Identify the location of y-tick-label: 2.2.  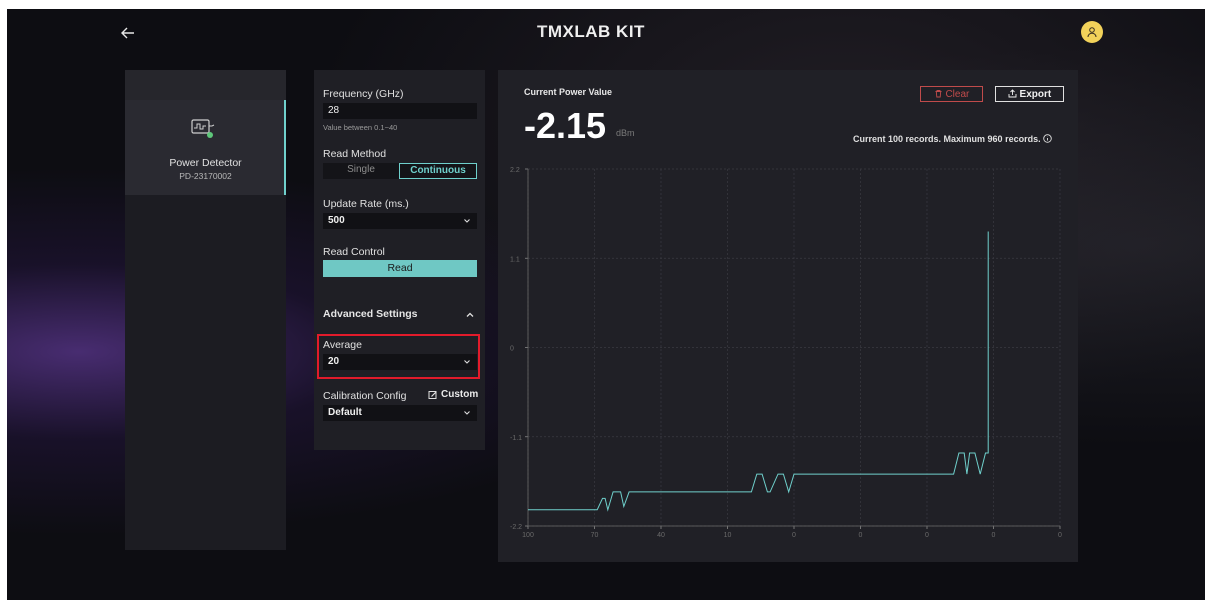
(515, 170).